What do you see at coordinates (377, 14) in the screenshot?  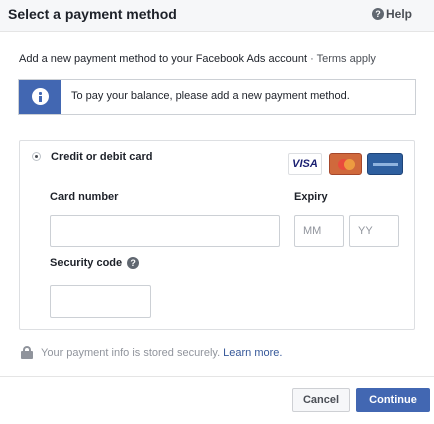 I see `question-icon: ?` at bounding box center [377, 14].